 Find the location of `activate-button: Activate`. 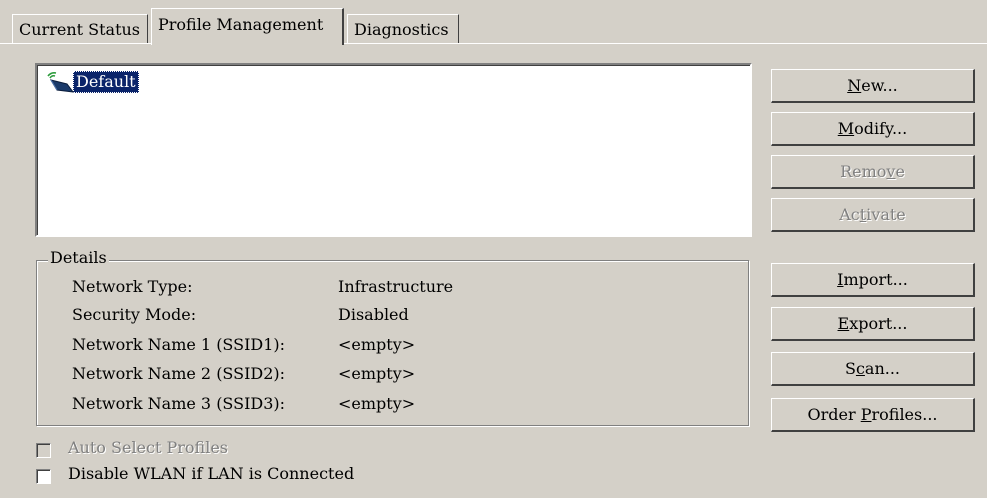

activate-button: Activate is located at coordinates (873, 215).